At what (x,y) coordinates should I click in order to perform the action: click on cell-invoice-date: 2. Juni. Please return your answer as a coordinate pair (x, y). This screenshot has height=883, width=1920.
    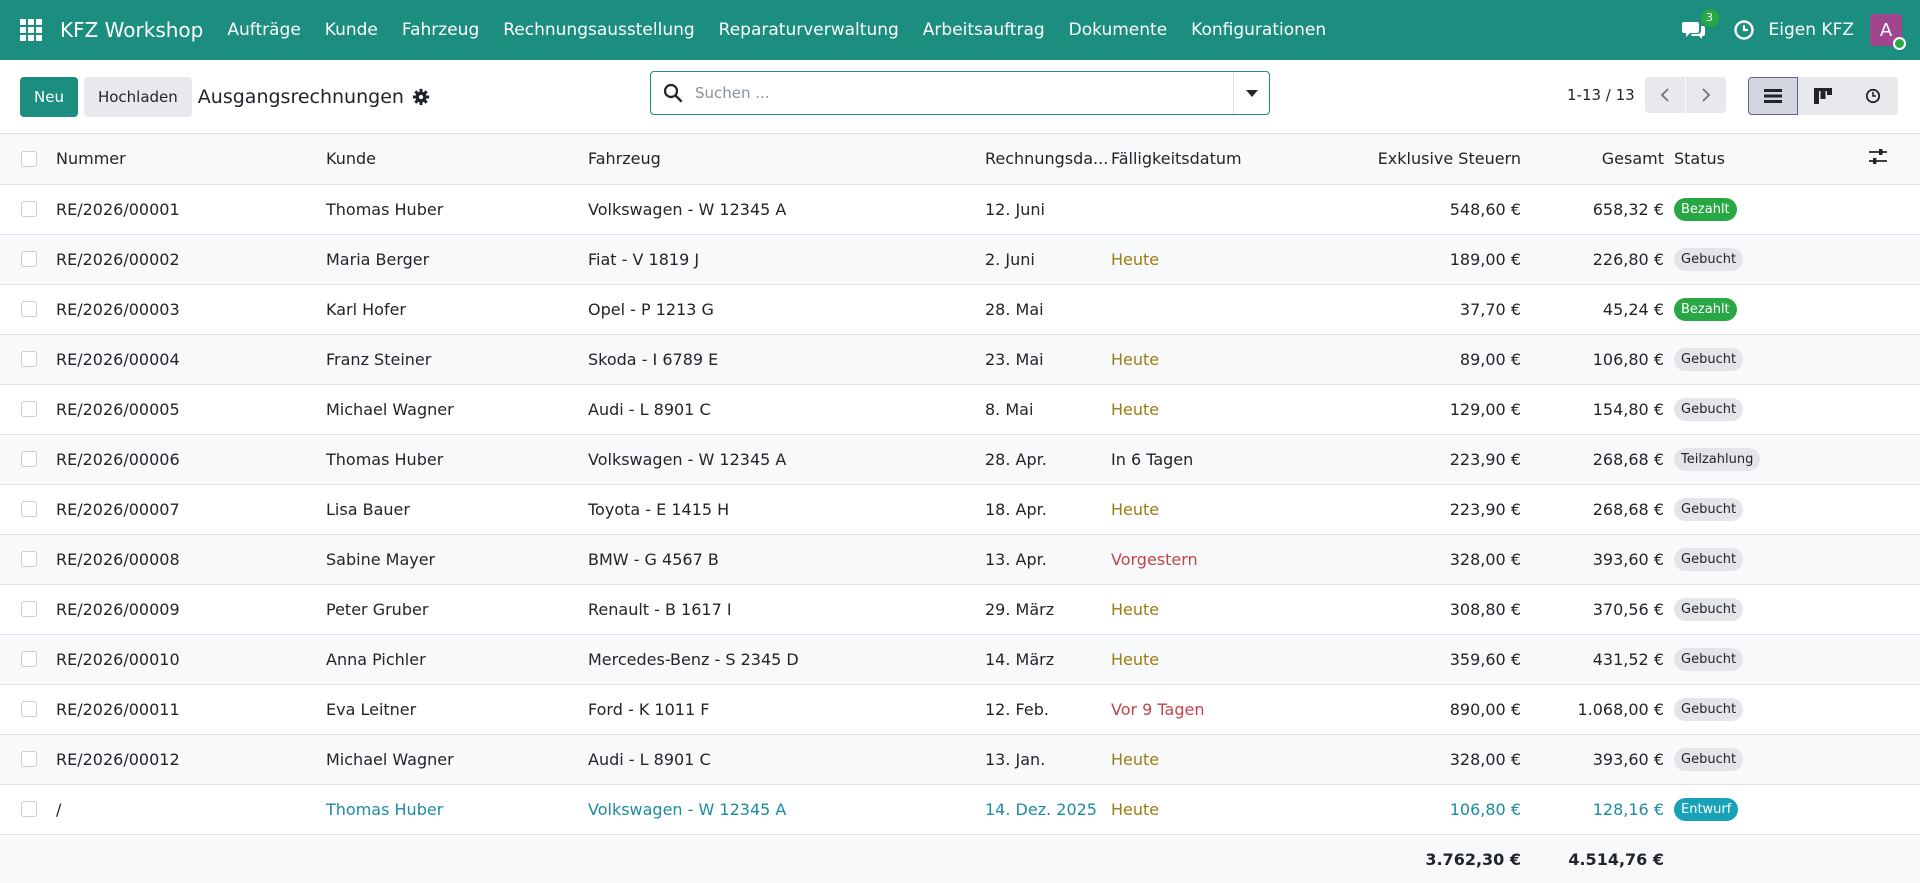
    Looking at the image, I should click on (1048, 259).